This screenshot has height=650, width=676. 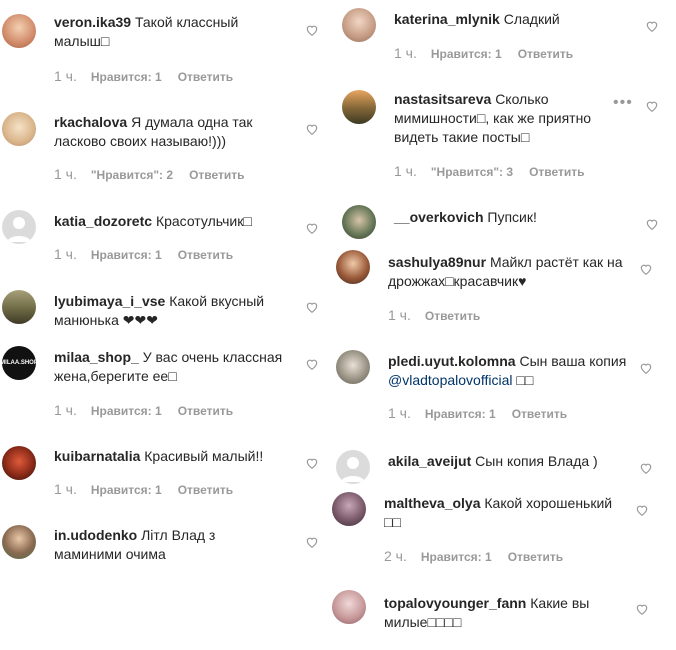 What do you see at coordinates (96, 357) in the screenshot?
I see `comment-username: milaa_shop_` at bounding box center [96, 357].